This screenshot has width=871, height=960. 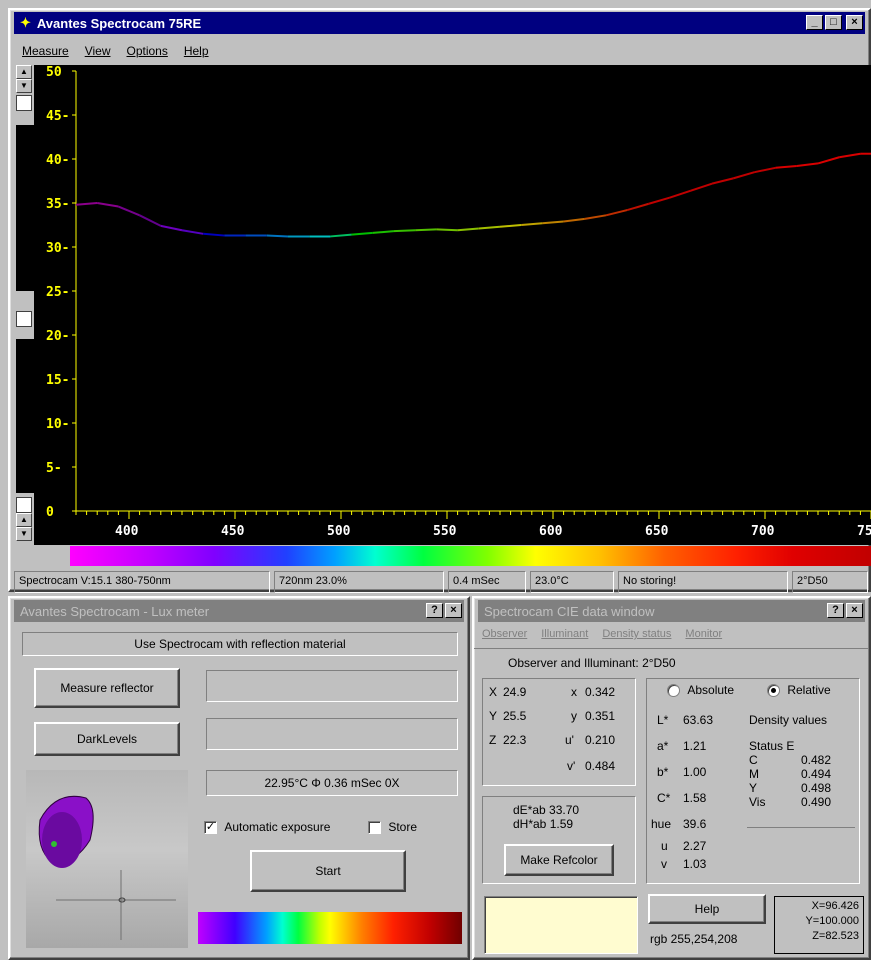 I want to click on status-cursor: 720nm 23.0%, so click(x=359, y=582).